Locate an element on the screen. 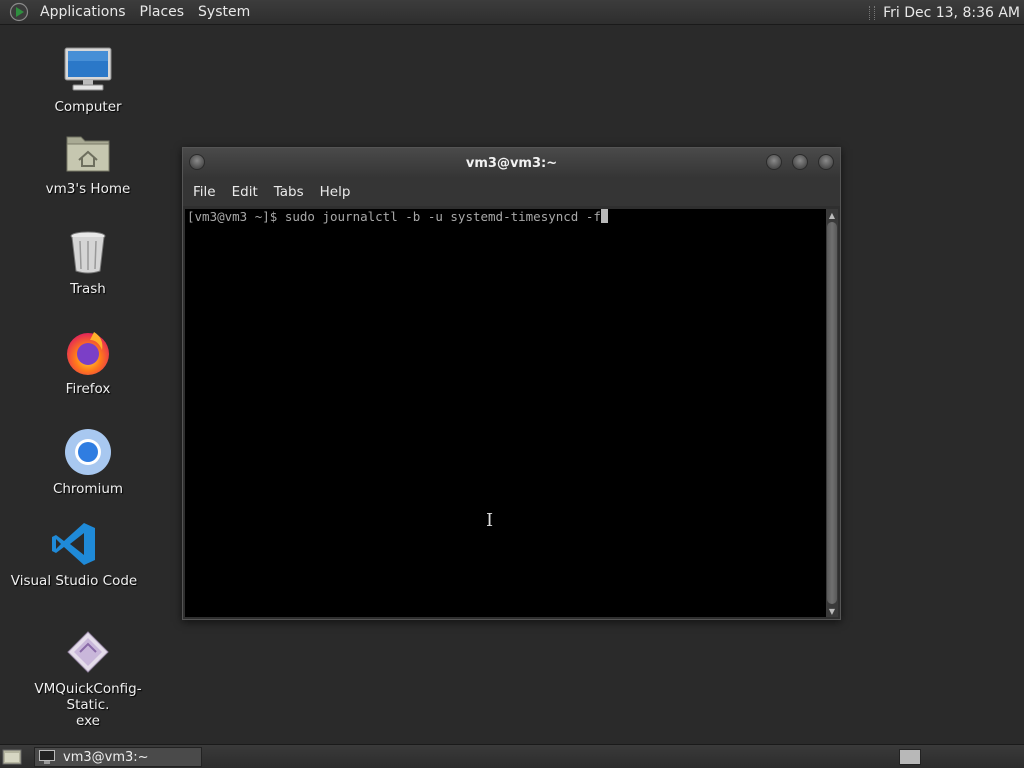  desktop-icon-label: VMQuickConfig-Static. exe is located at coordinates (88, 705).